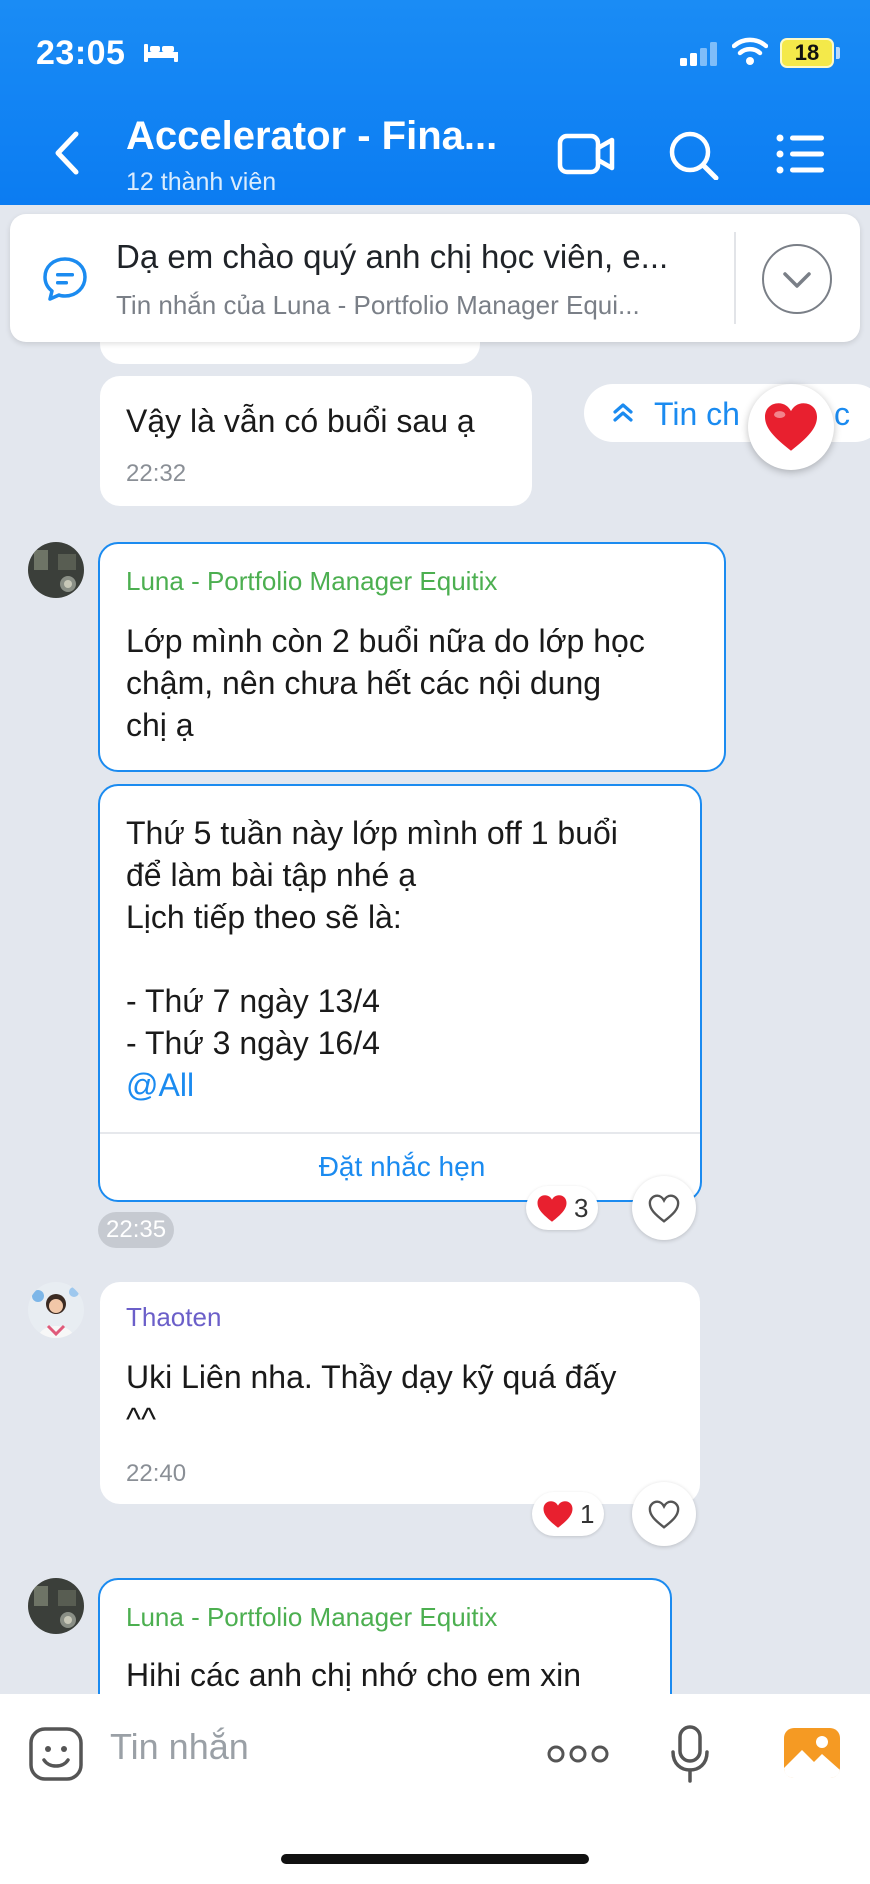 The width and height of the screenshot is (870, 1884). I want to click on message-bubble: Vậy là vẫn có buổi sau ạ 22:32, so click(316, 441).